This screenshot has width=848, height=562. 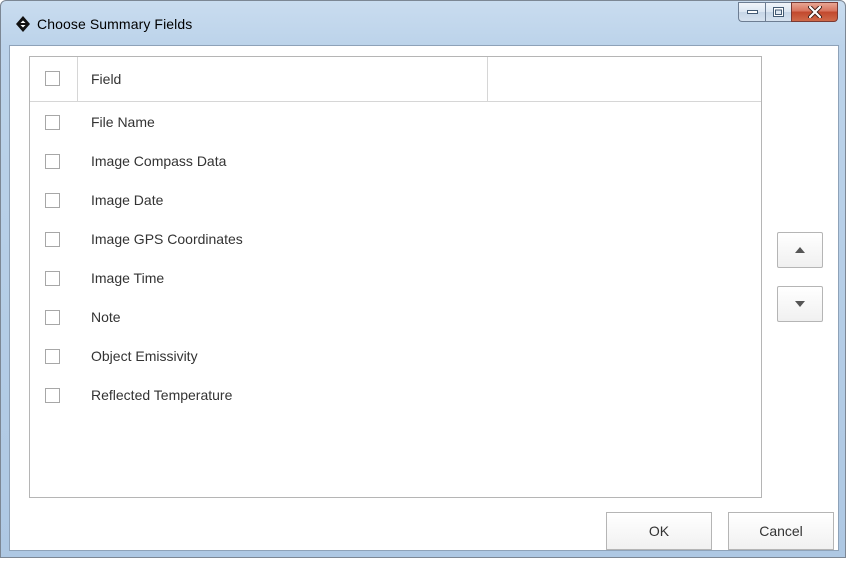 What do you see at coordinates (659, 531) in the screenshot?
I see `ok-button: OK` at bounding box center [659, 531].